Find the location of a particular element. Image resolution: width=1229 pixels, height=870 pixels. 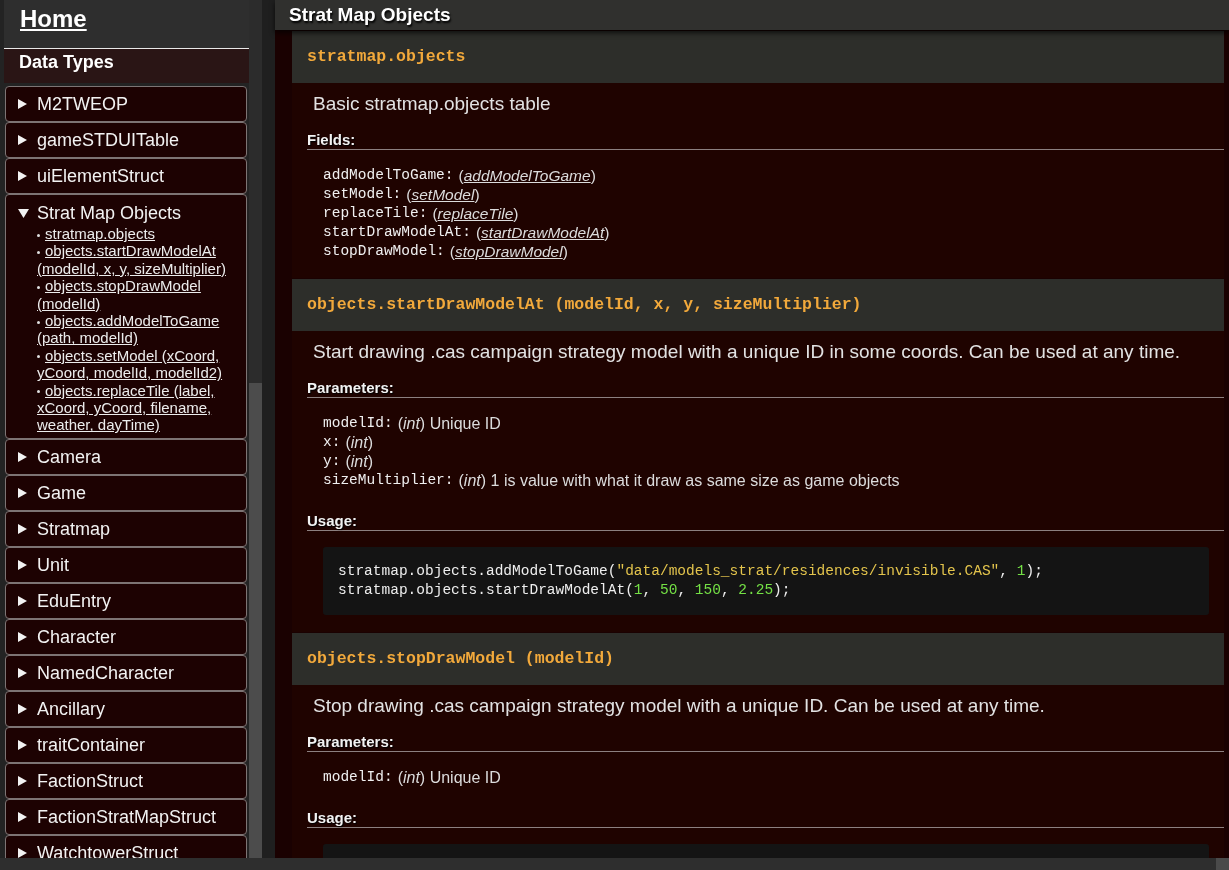

parameter-name: x: is located at coordinates (332, 442).